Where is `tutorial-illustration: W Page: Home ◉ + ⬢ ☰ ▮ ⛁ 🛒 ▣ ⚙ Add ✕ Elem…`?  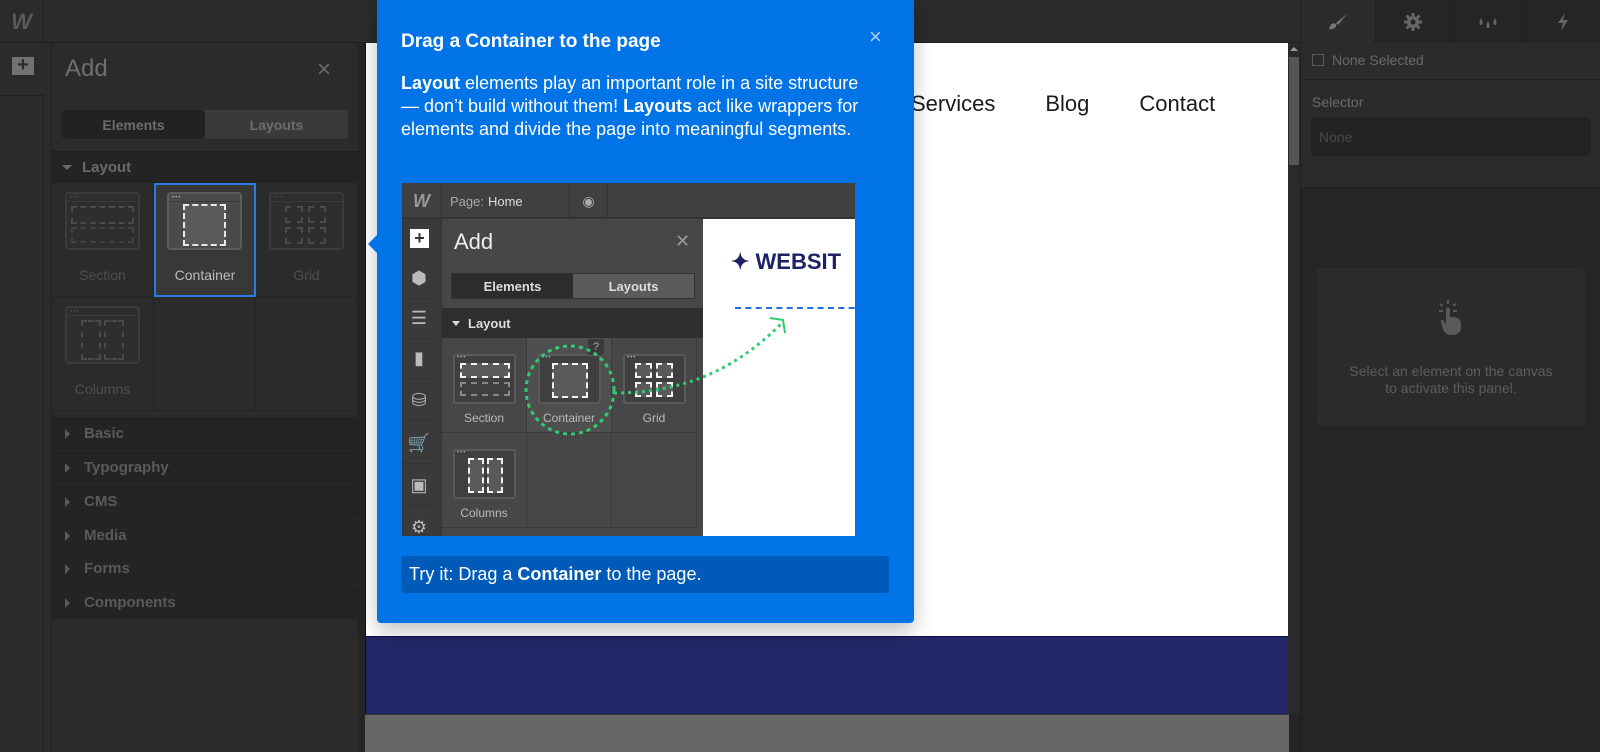 tutorial-illustration: W Page: Home ◉ + ⬢ ☰ ▮ ⛁ 🛒 ▣ ⚙ Add ✕ Elem… is located at coordinates (628, 359).